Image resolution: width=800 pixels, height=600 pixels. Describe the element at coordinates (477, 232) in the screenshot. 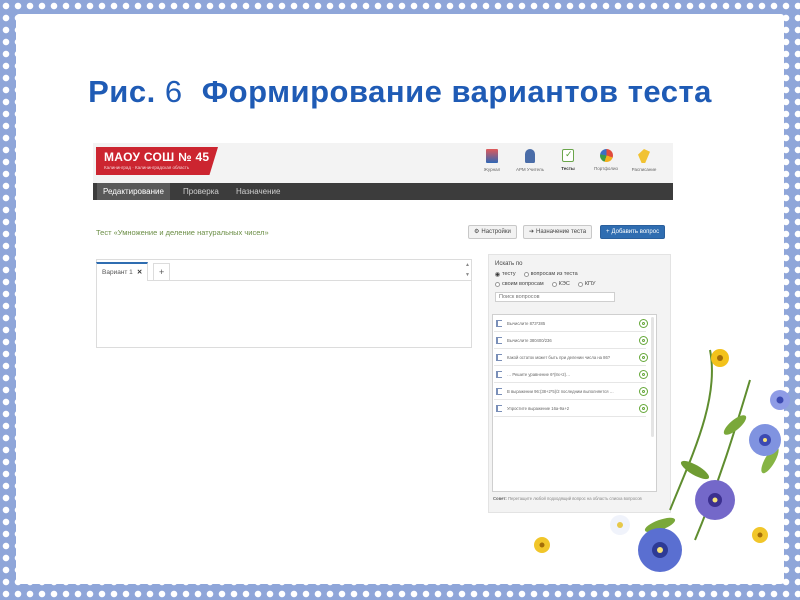

I see `gear-icon: ⚙` at that location.